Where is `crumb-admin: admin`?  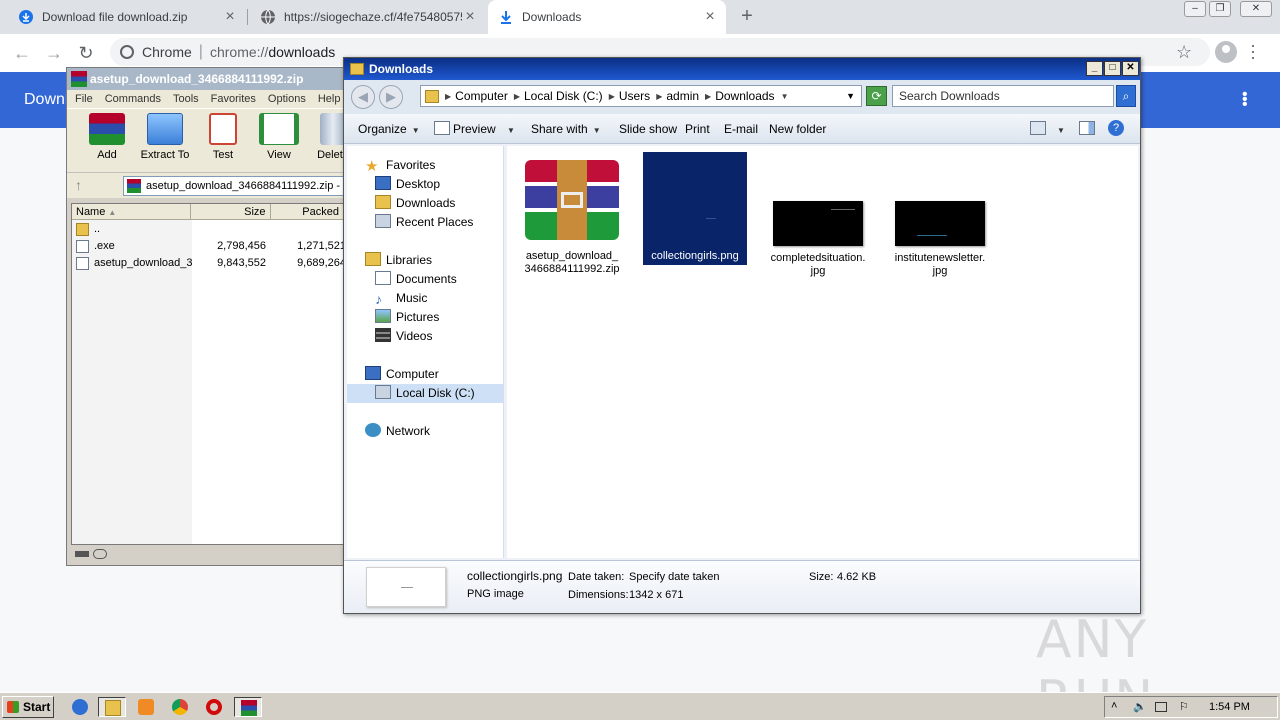 crumb-admin: admin is located at coordinates (682, 96).